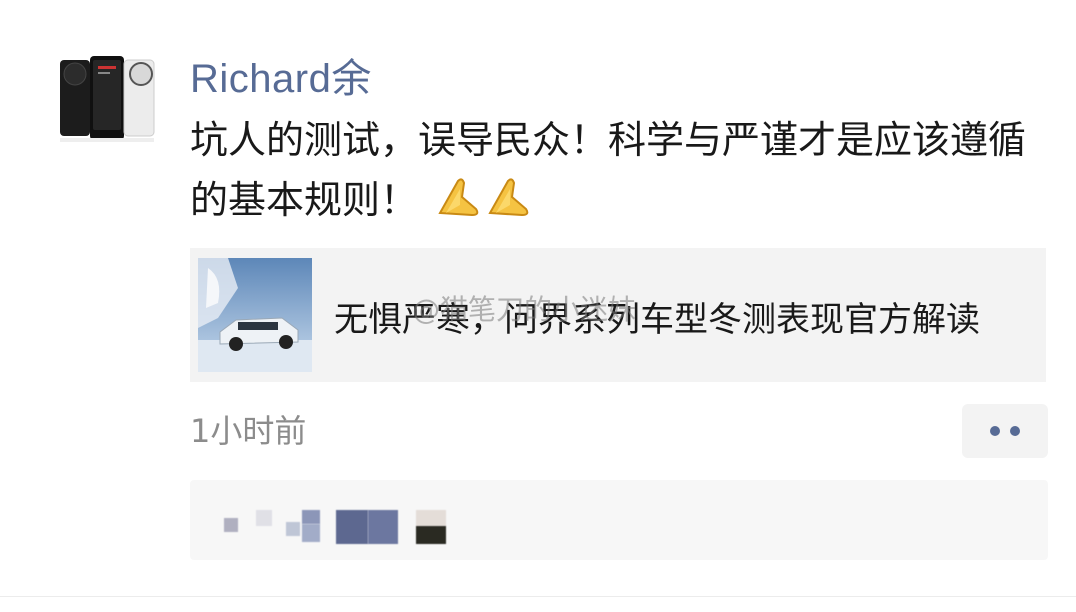 The image size is (1076, 612). Describe the element at coordinates (281, 75) in the screenshot. I see `username: Richard余` at that location.